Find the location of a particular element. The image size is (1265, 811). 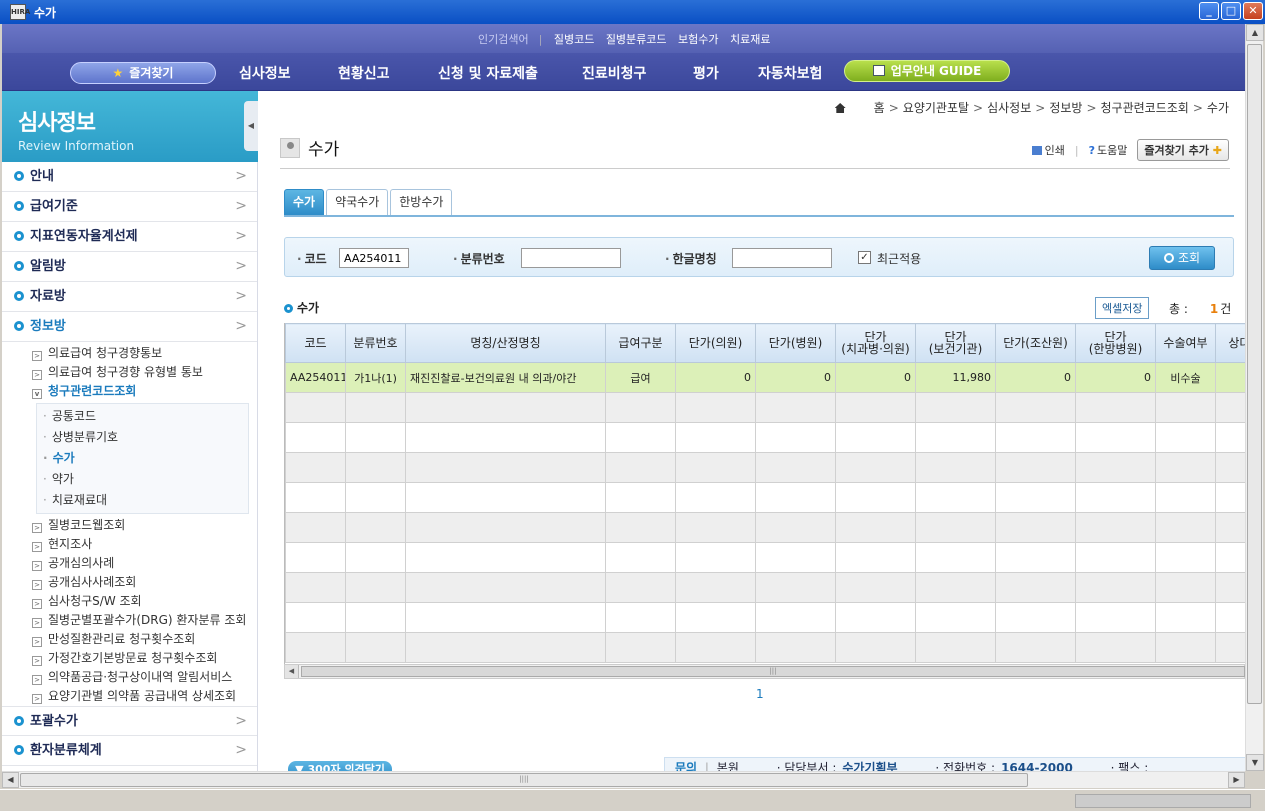

search-panel: ·코드 ·분류번호 ·한글명칭 ✓ 최근적용 조회 is located at coordinates (759, 257).